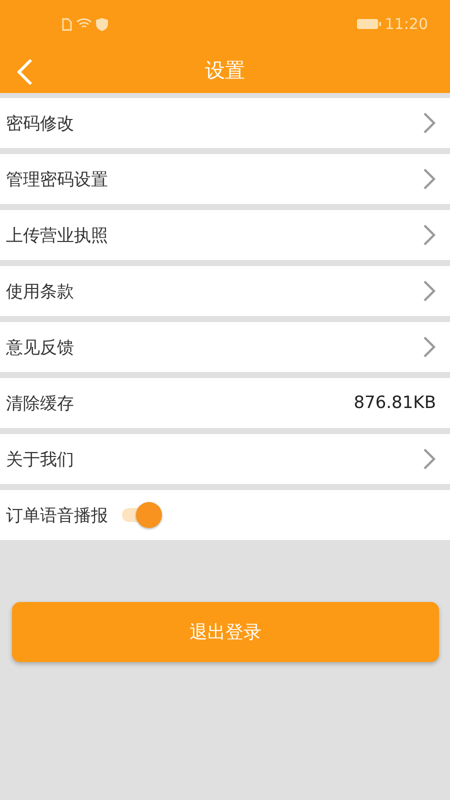  I want to click on settings-row: 管理密码设置, so click(225, 179).